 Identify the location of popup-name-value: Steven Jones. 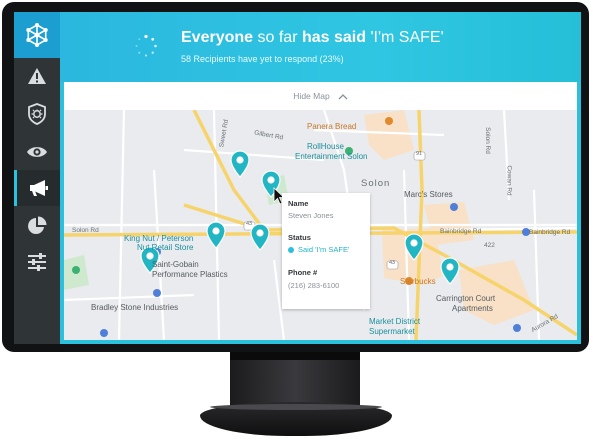
(311, 215).